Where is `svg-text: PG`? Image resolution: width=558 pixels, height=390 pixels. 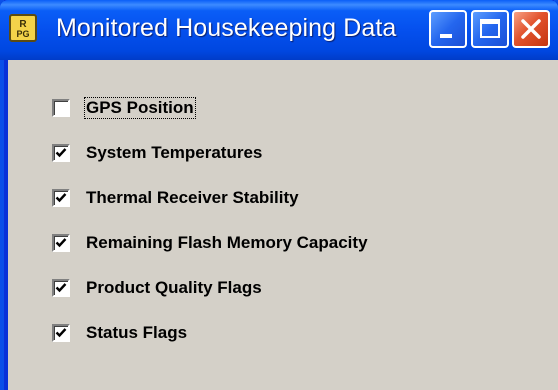
svg-text: PG is located at coordinates (22, 34).